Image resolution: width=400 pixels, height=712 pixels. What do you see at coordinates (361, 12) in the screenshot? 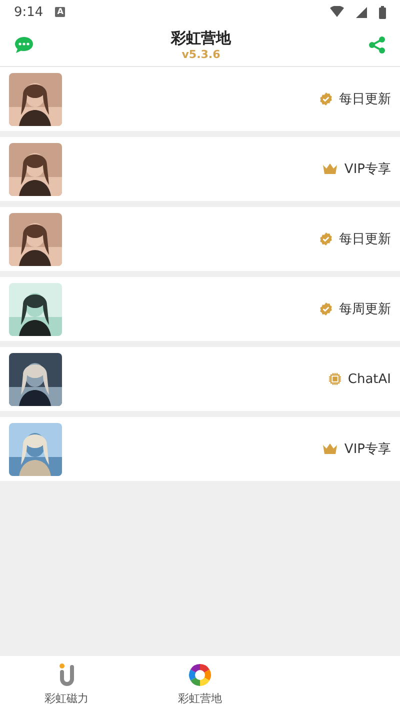
I see `signal-icon` at bounding box center [361, 12].